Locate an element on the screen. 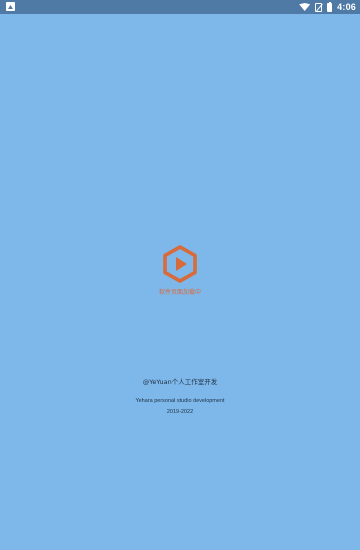 This screenshot has width=360, height=550. status-bar: 4:06 is located at coordinates (180, 7).